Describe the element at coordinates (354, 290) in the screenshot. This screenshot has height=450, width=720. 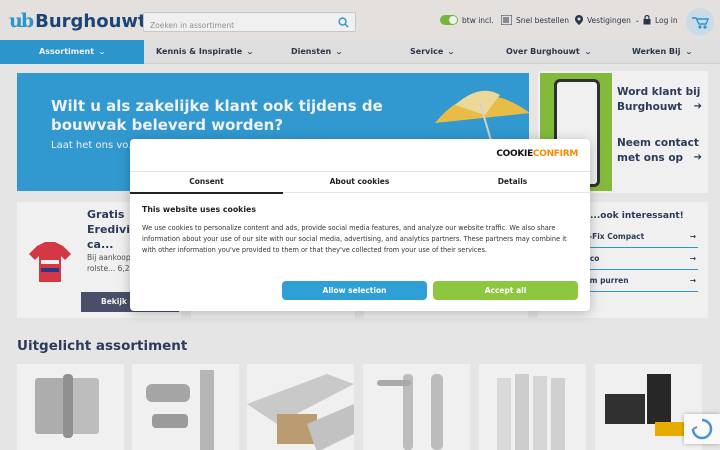
I see `allow-selection-button: Allow selection` at that location.